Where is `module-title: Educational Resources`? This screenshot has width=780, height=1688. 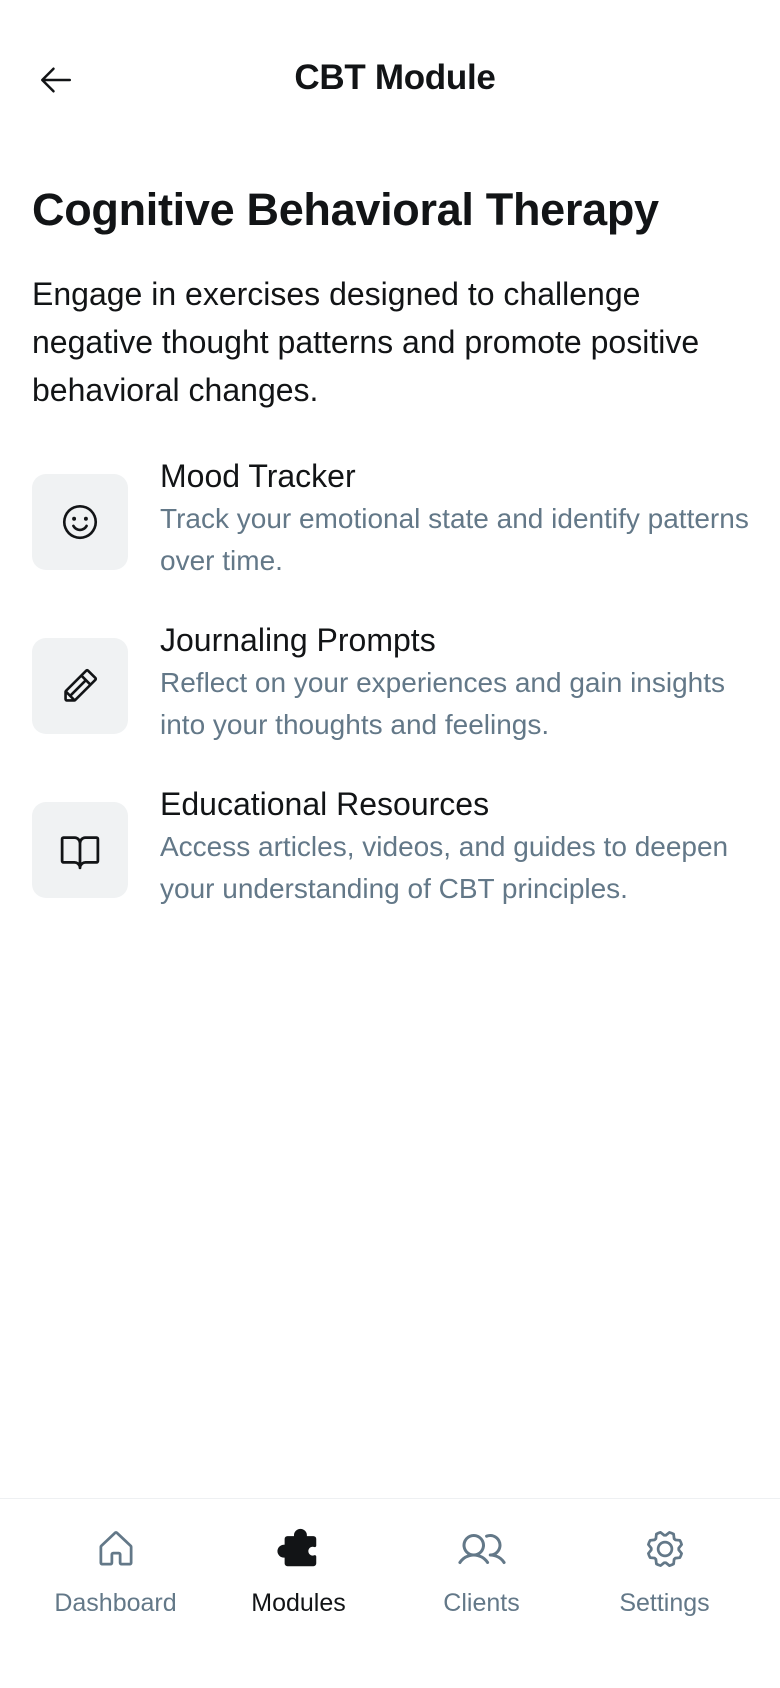 module-title: Educational Resources is located at coordinates (325, 804).